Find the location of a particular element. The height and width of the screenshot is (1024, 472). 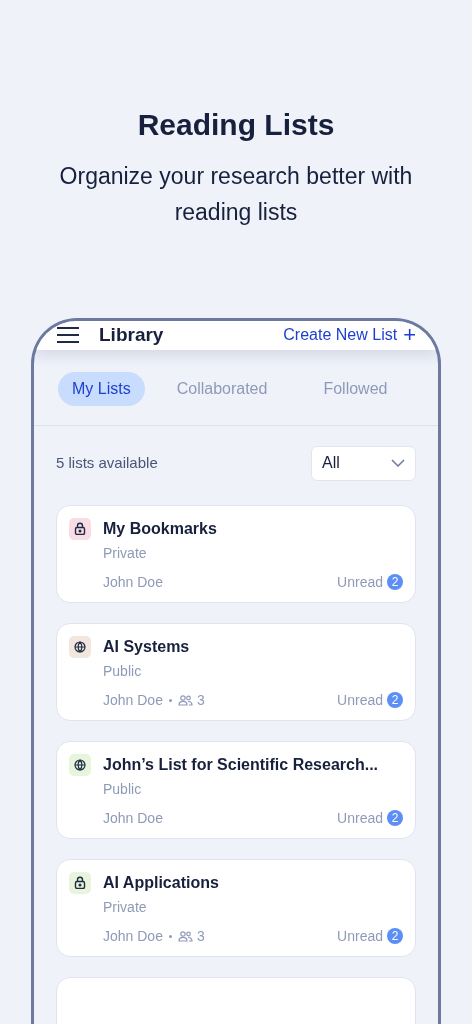

page-subtitle: Organize your research better with reading lists is located at coordinates (236, 194).